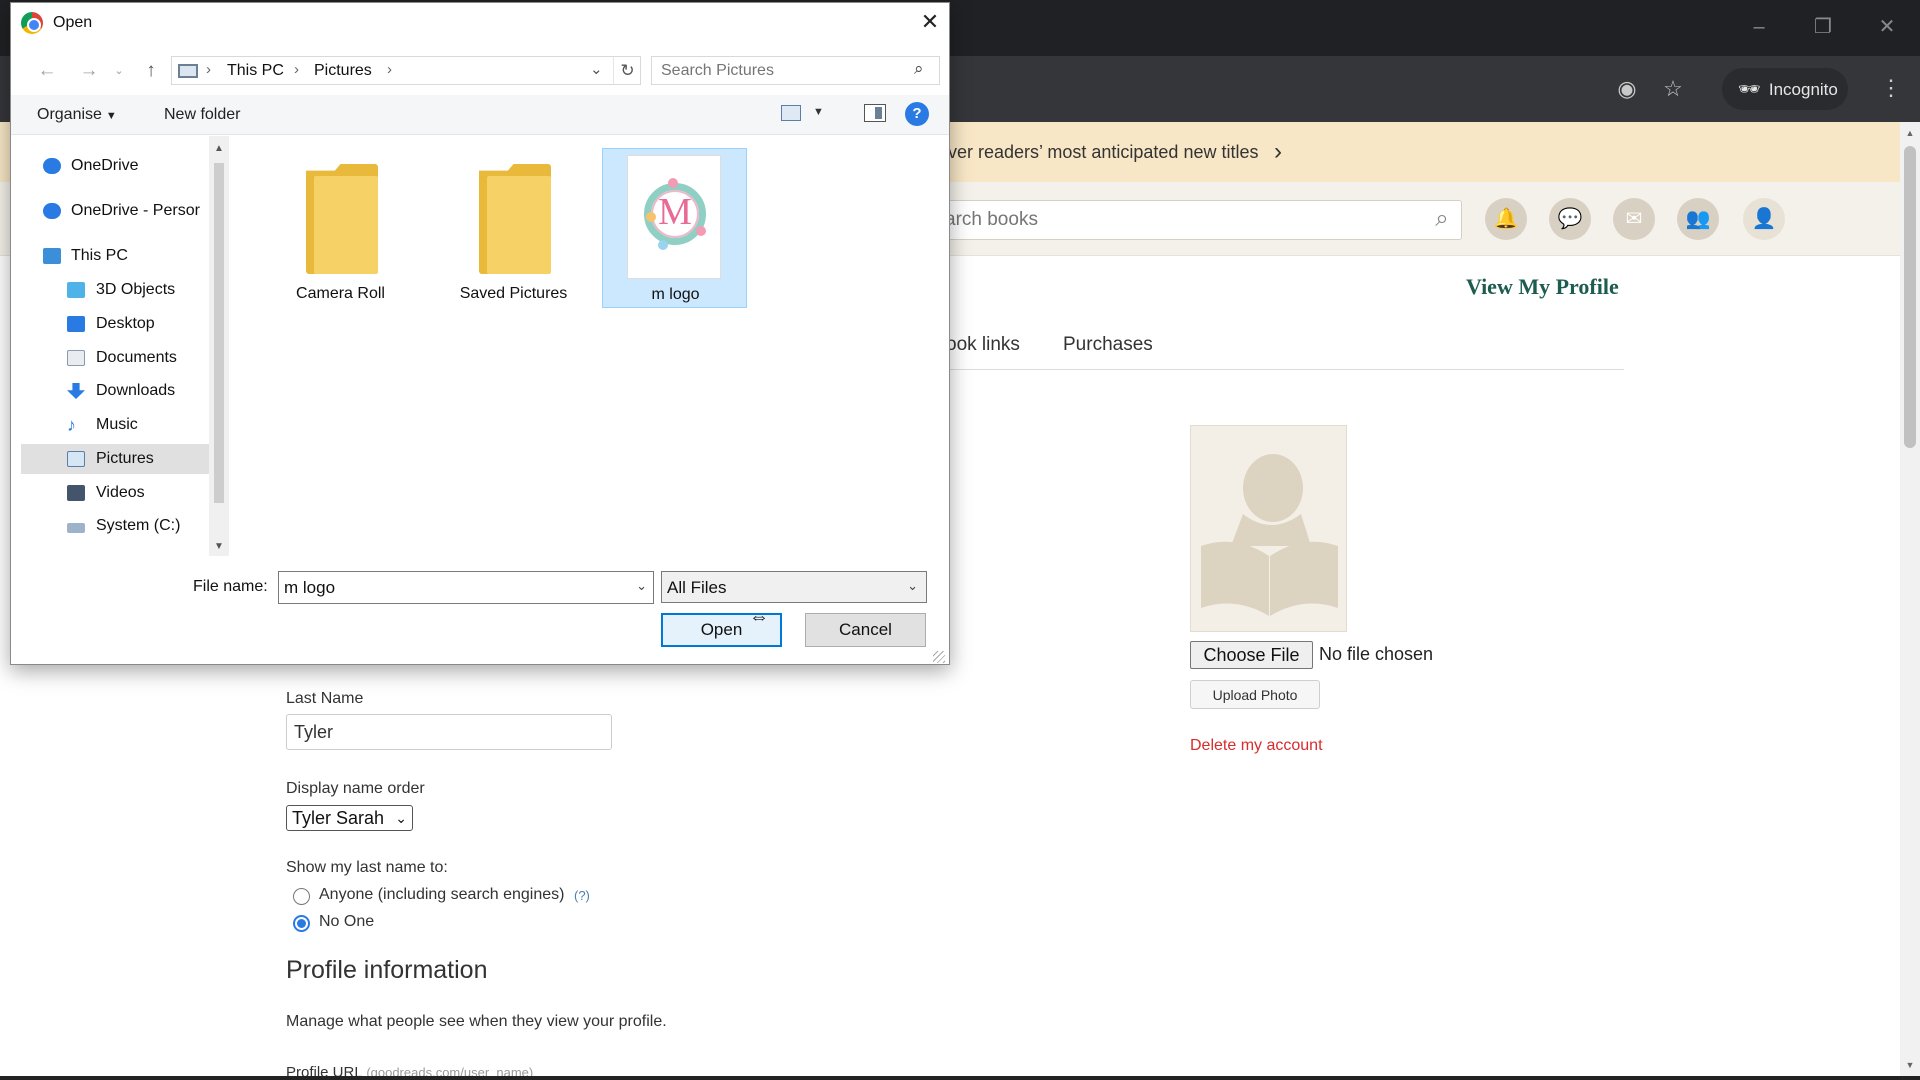 This screenshot has width=1920, height=1080. What do you see at coordinates (596, 69) in the screenshot?
I see `address-dropdown-icon: ⌄` at bounding box center [596, 69].